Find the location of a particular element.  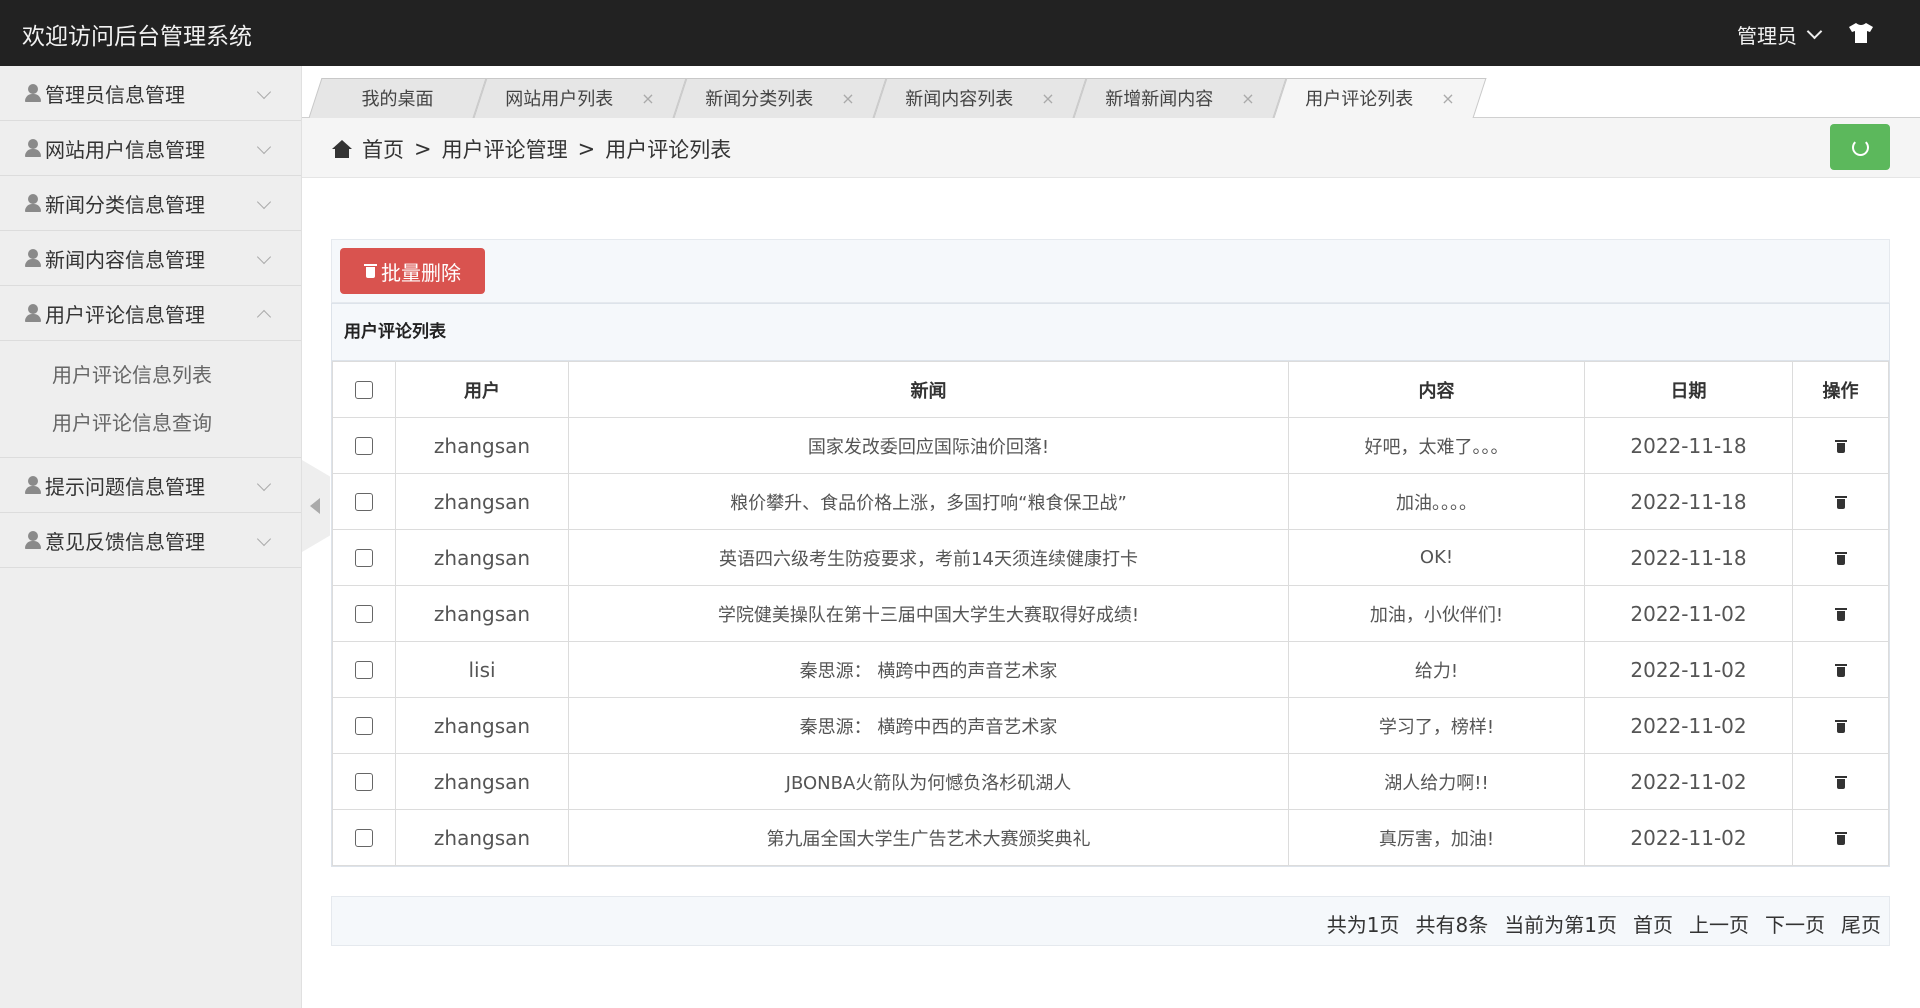

pager-last-link: 尾页 is located at coordinates (1861, 923).